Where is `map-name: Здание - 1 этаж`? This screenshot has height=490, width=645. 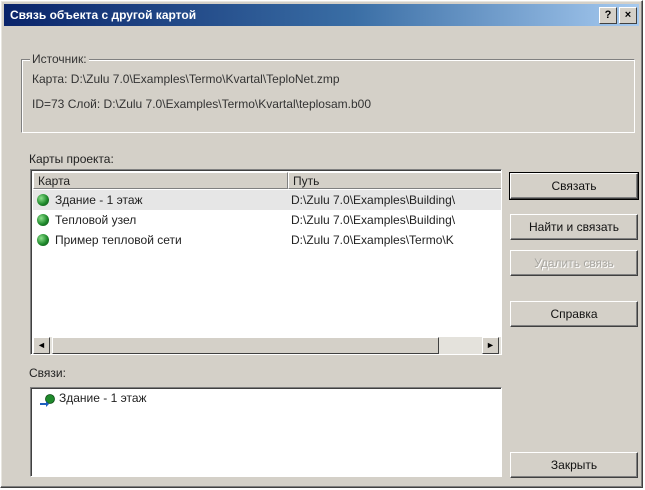
map-name: Здание - 1 этаж is located at coordinates (99, 200).